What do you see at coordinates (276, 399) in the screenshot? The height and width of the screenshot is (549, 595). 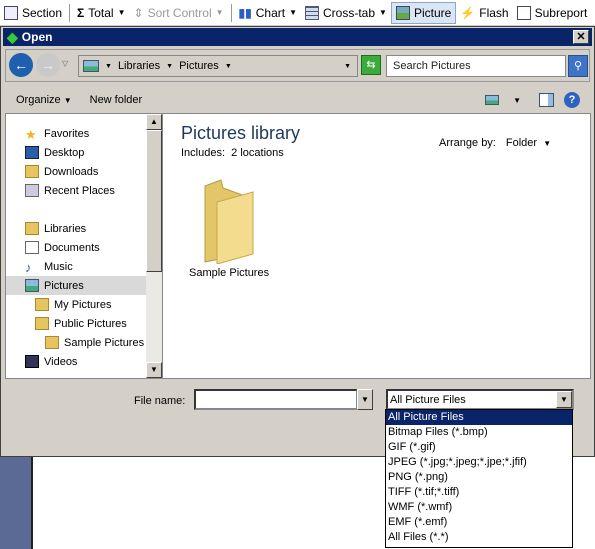 I see `file-name-input` at bounding box center [276, 399].